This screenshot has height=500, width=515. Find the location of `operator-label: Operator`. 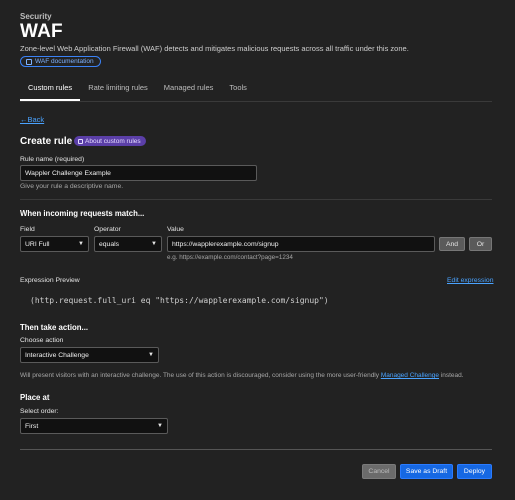

operator-label: Operator is located at coordinates (107, 229).